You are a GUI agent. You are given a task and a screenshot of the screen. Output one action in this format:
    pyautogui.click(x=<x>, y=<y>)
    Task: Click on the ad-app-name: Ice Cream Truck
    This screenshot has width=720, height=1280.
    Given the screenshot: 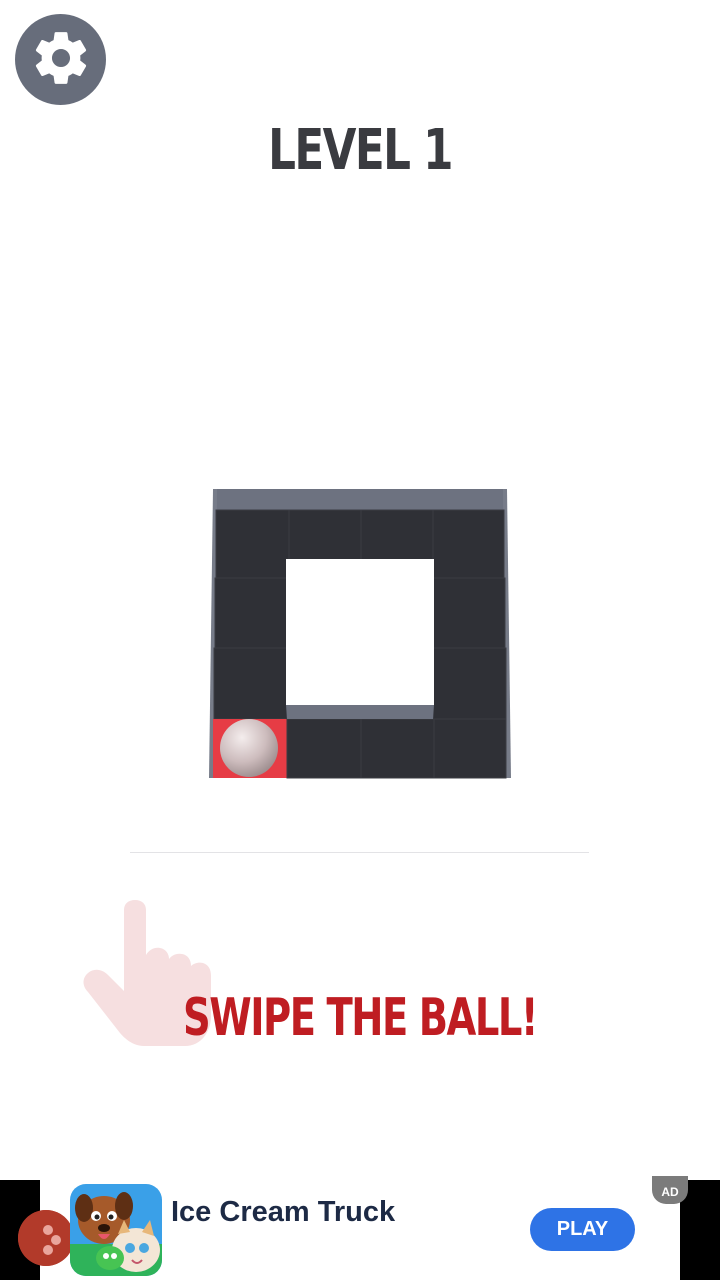 What is the action you would take?
    pyautogui.click(x=283, y=1212)
    